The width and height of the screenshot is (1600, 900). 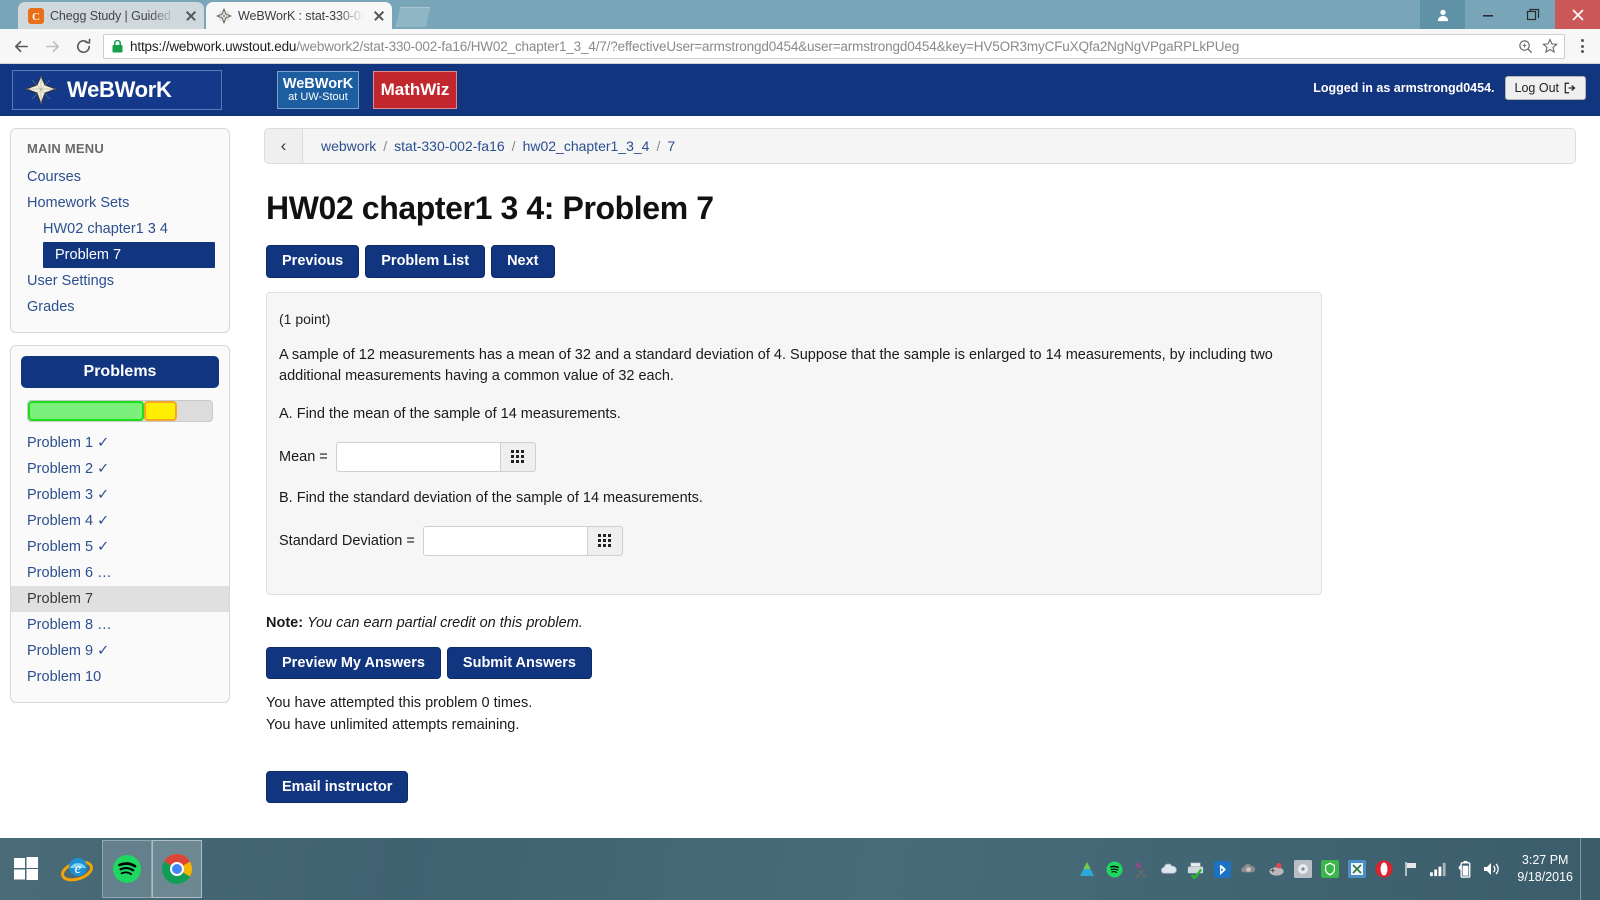 I want to click on browser-tab-chegg: C Chegg Study | Guided So, so click(x=111, y=15).